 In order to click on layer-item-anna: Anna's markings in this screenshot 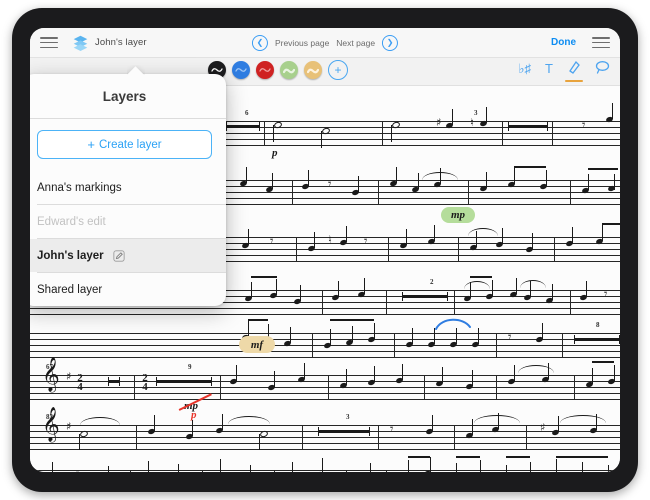, I will do `click(128, 187)`.